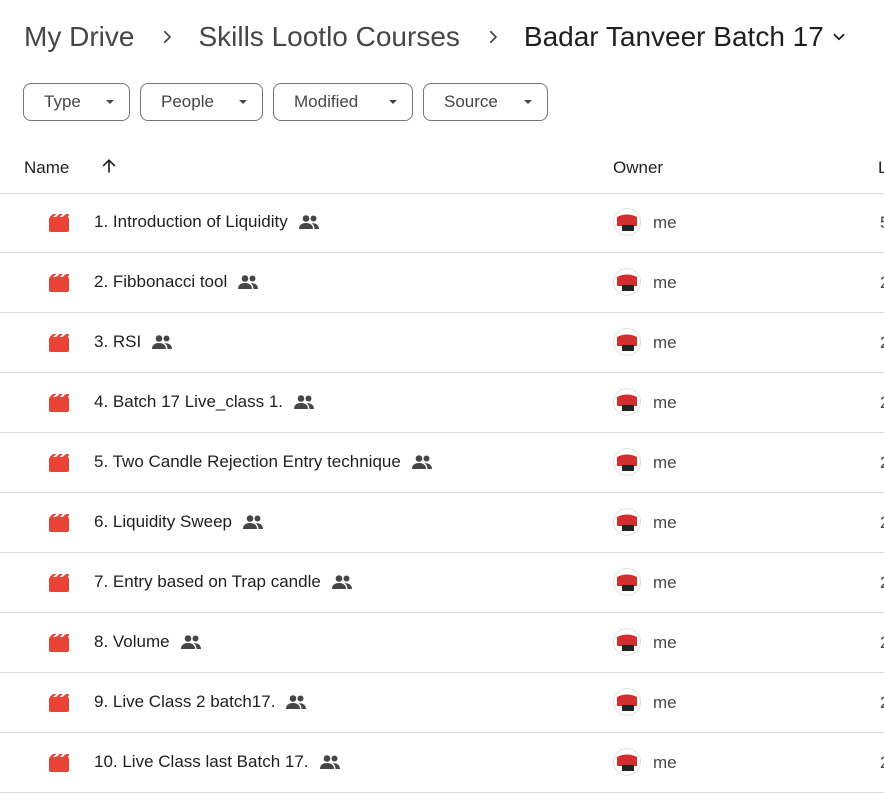 The image size is (884, 793). I want to click on file-name: 9. Live Class 2 batch17., so click(184, 702).